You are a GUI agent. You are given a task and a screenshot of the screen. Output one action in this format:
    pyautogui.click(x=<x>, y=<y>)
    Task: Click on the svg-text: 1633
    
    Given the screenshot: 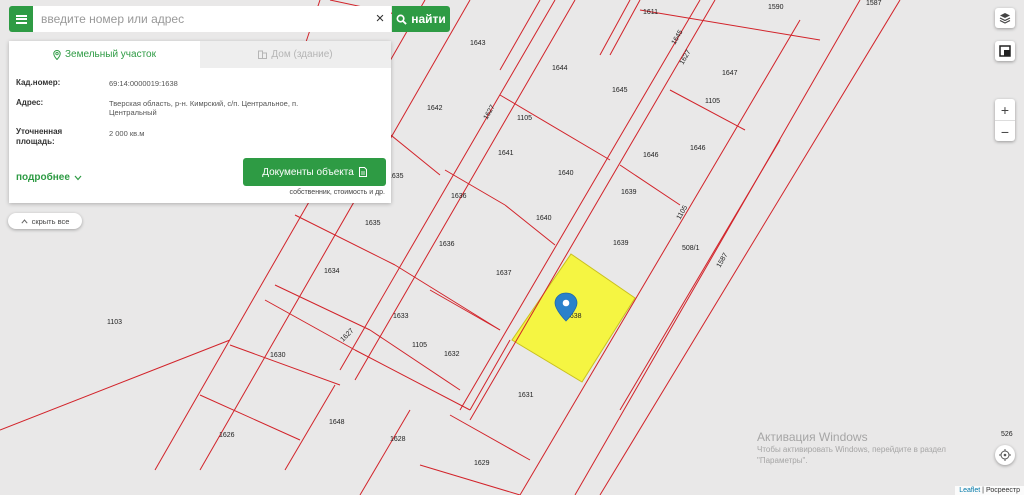 What is the action you would take?
    pyautogui.click(x=401, y=316)
    